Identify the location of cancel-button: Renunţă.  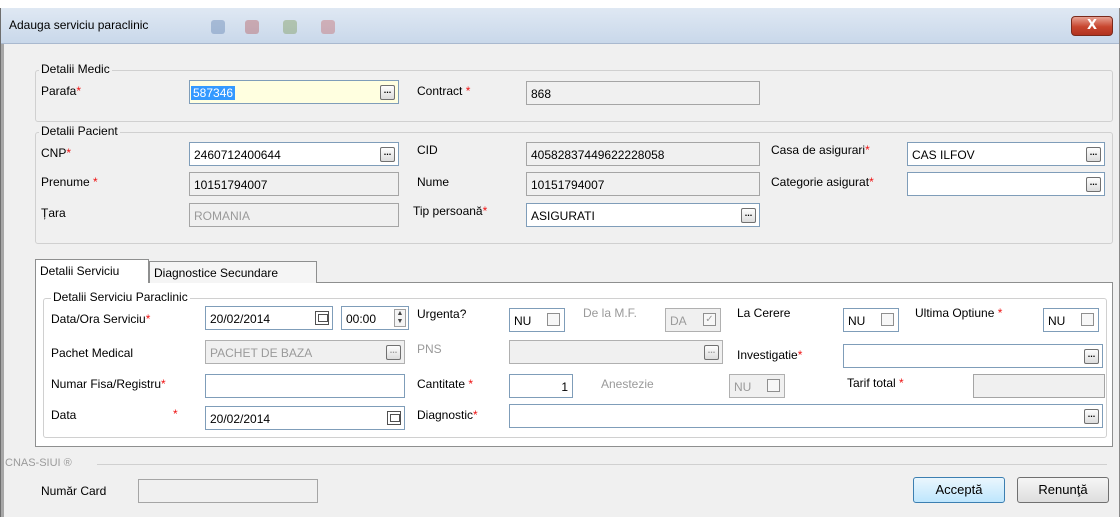
(1063, 490).